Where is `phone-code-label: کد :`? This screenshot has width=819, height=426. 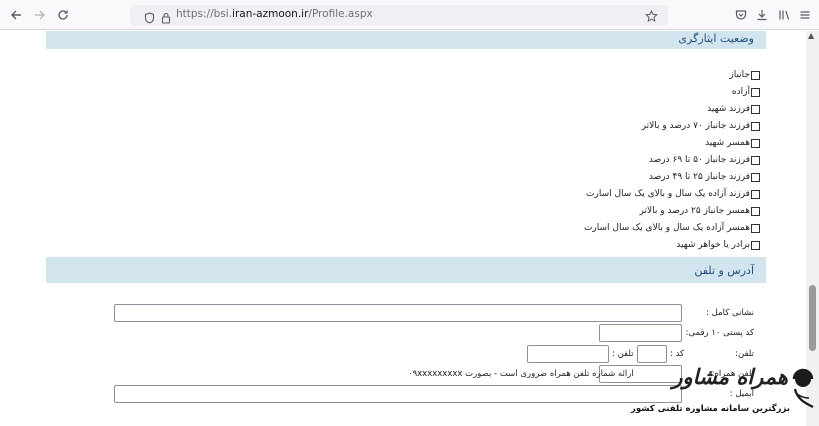
phone-code-label: کد : is located at coordinates (677, 354).